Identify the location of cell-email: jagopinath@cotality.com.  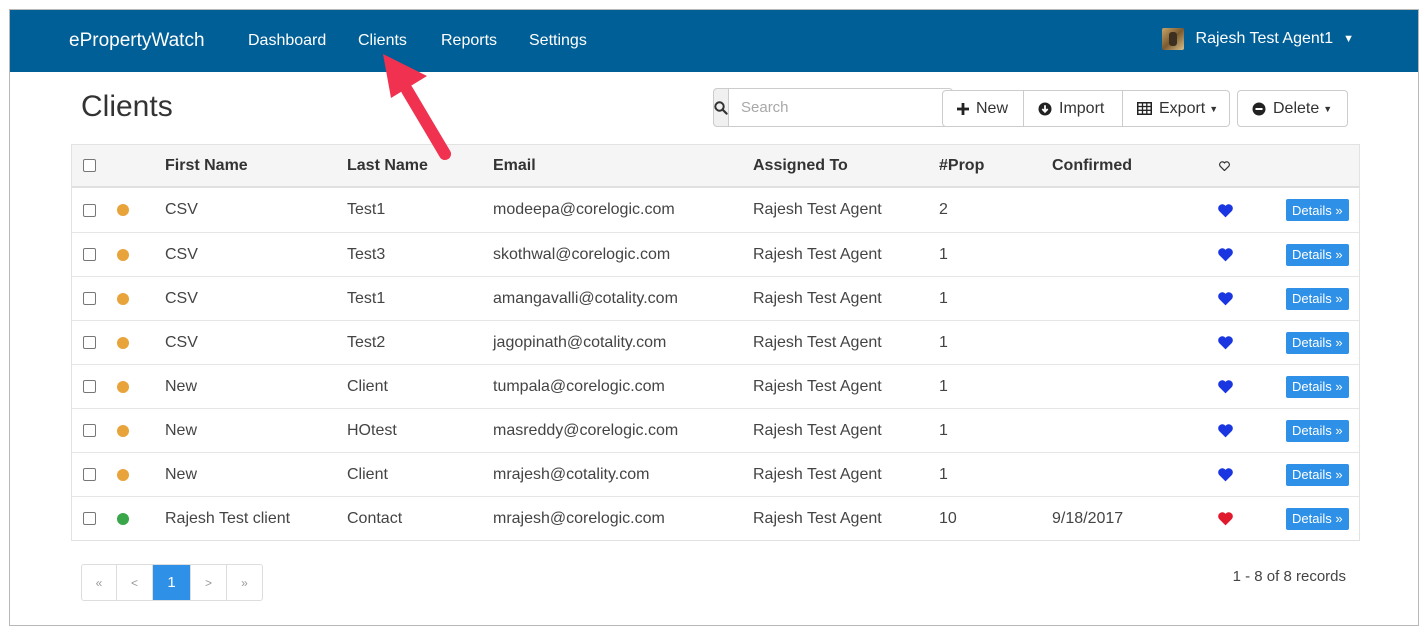
(580, 342).